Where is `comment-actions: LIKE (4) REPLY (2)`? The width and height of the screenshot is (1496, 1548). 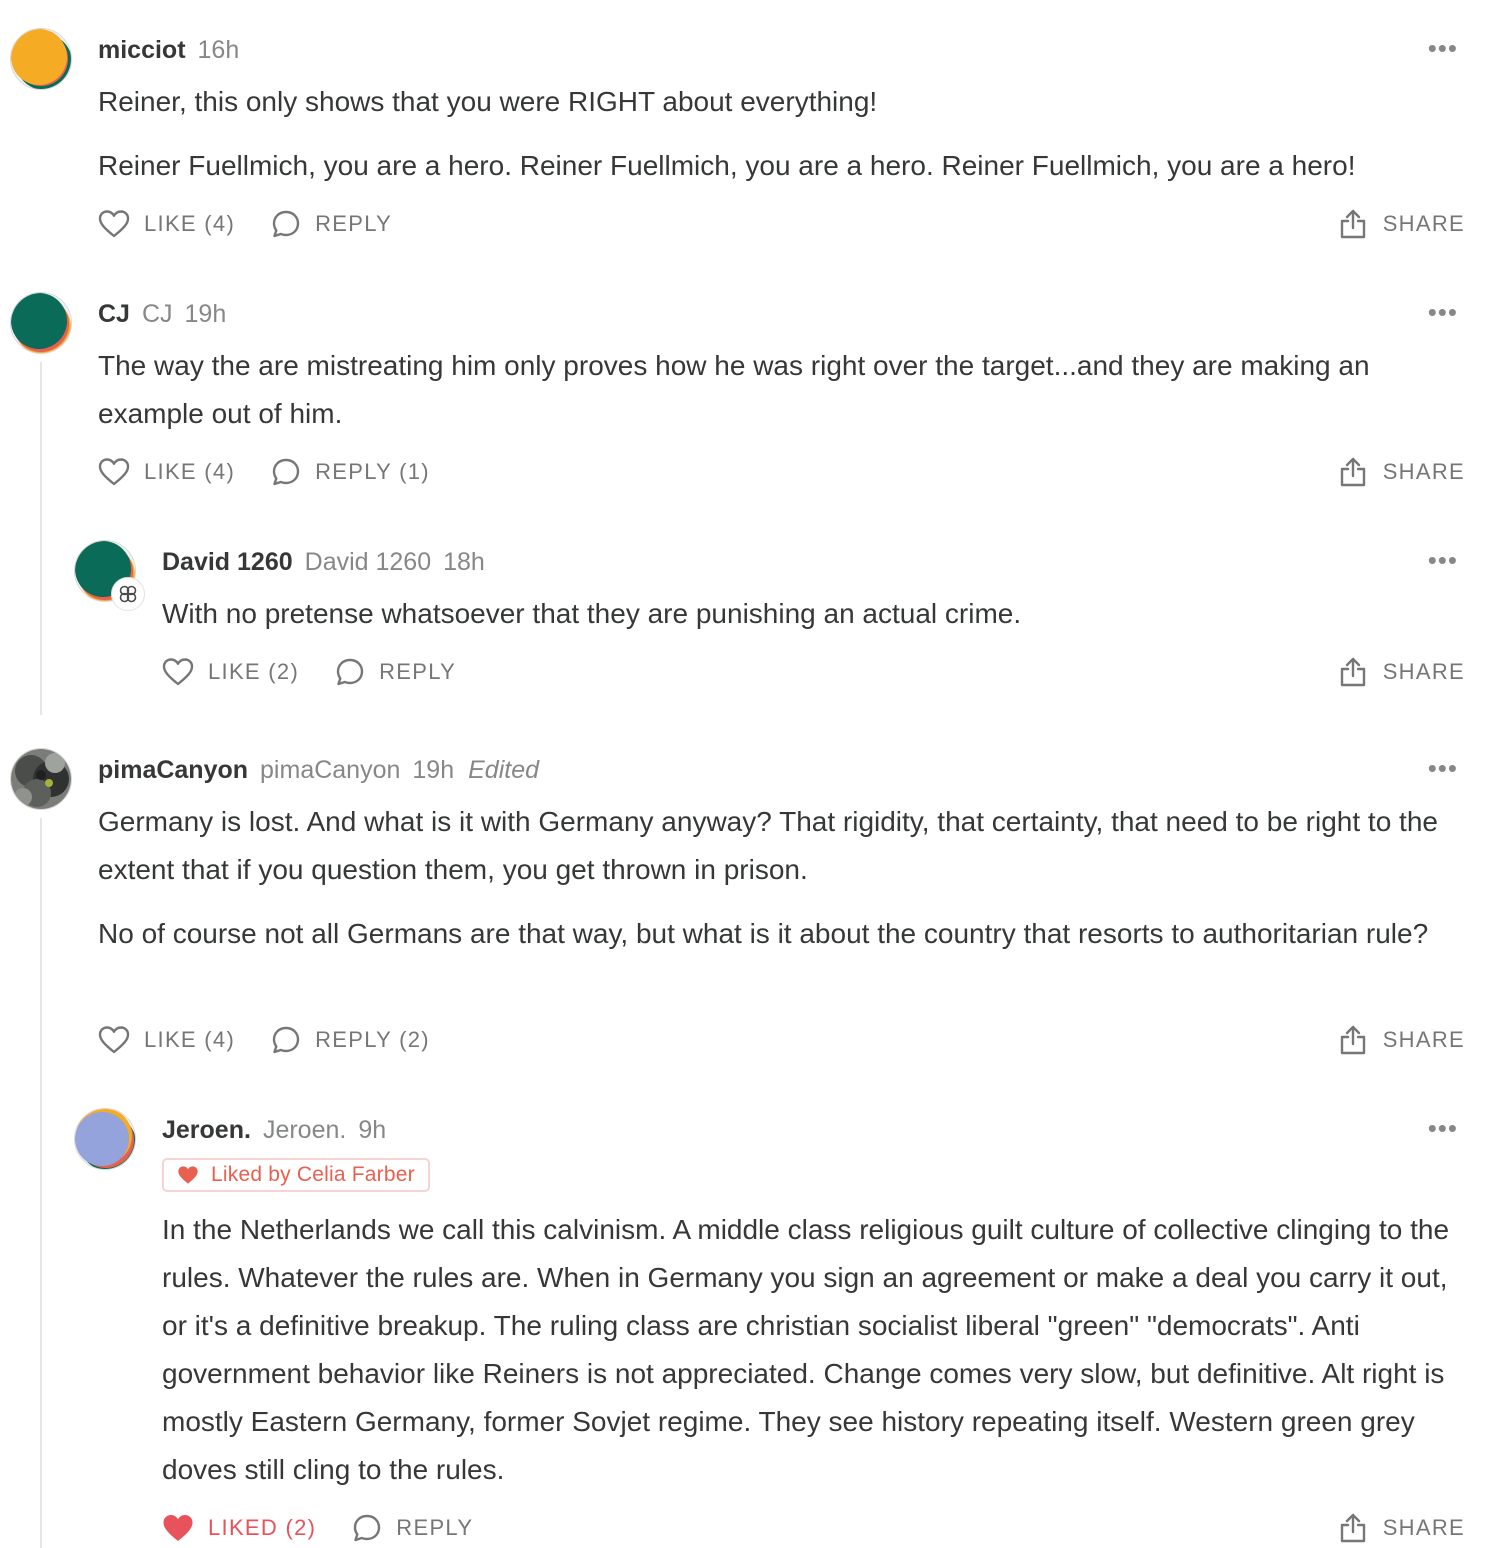 comment-actions: LIKE (4) REPLY (2) is located at coordinates (282, 1040).